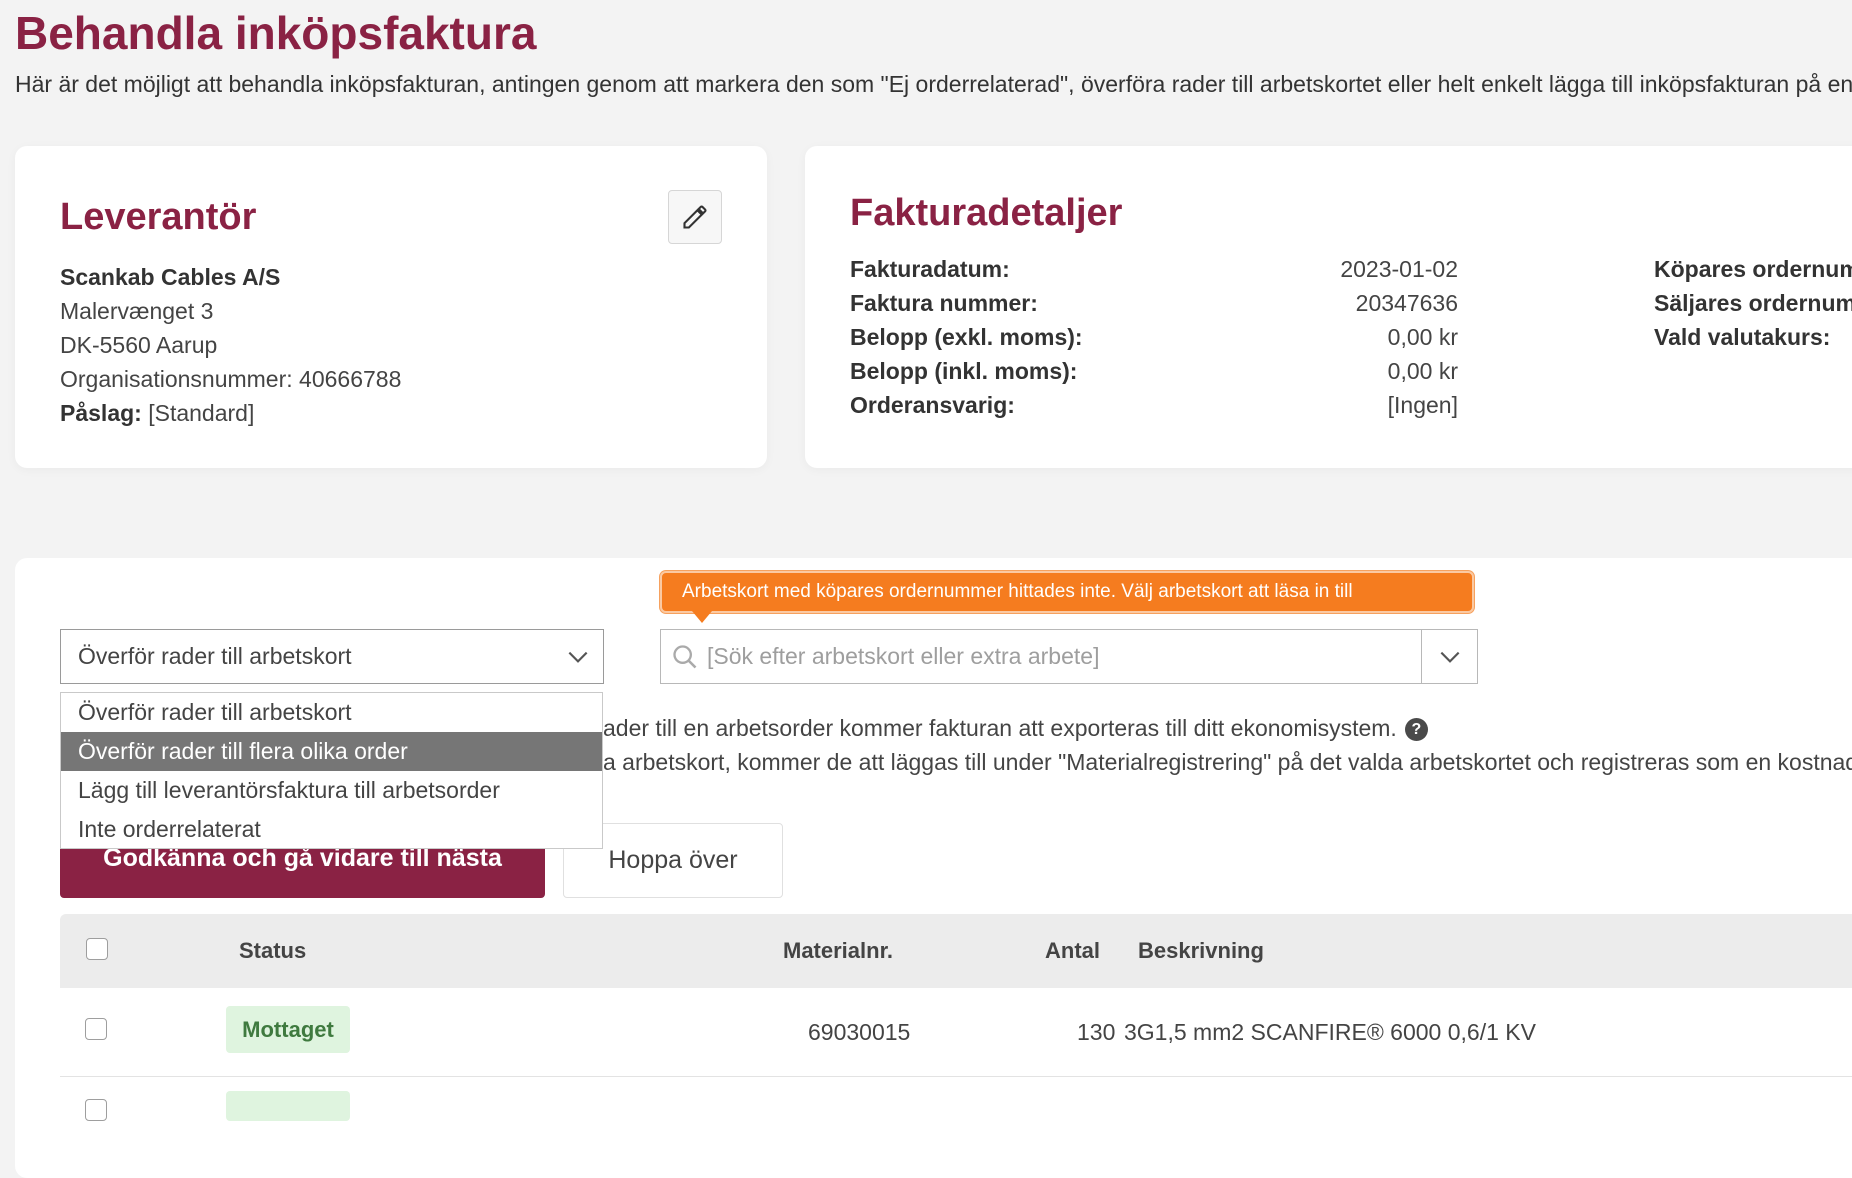  What do you see at coordinates (1154, 303) in the screenshot?
I see `detail-row-number: Faktura nummer: 20347636` at bounding box center [1154, 303].